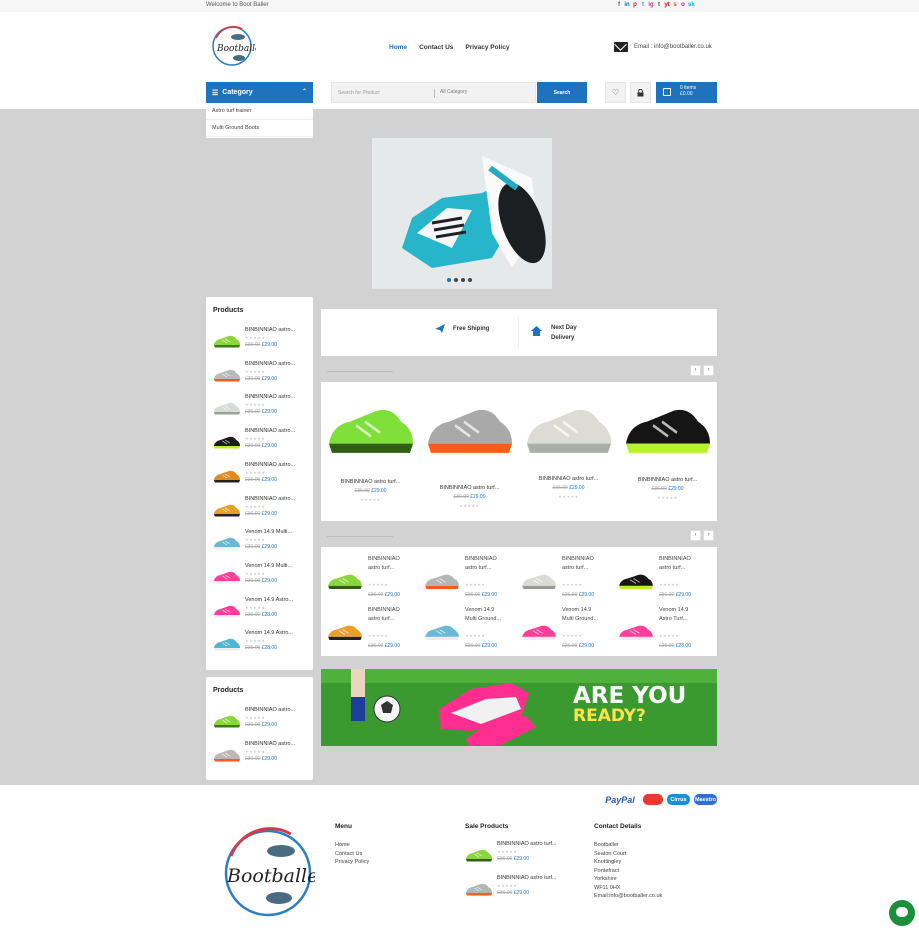 Image resolution: width=919 pixels, height=932 pixels. Describe the element at coordinates (487, 47) in the screenshot. I see `nav-privacy: Privacy Policy` at that location.